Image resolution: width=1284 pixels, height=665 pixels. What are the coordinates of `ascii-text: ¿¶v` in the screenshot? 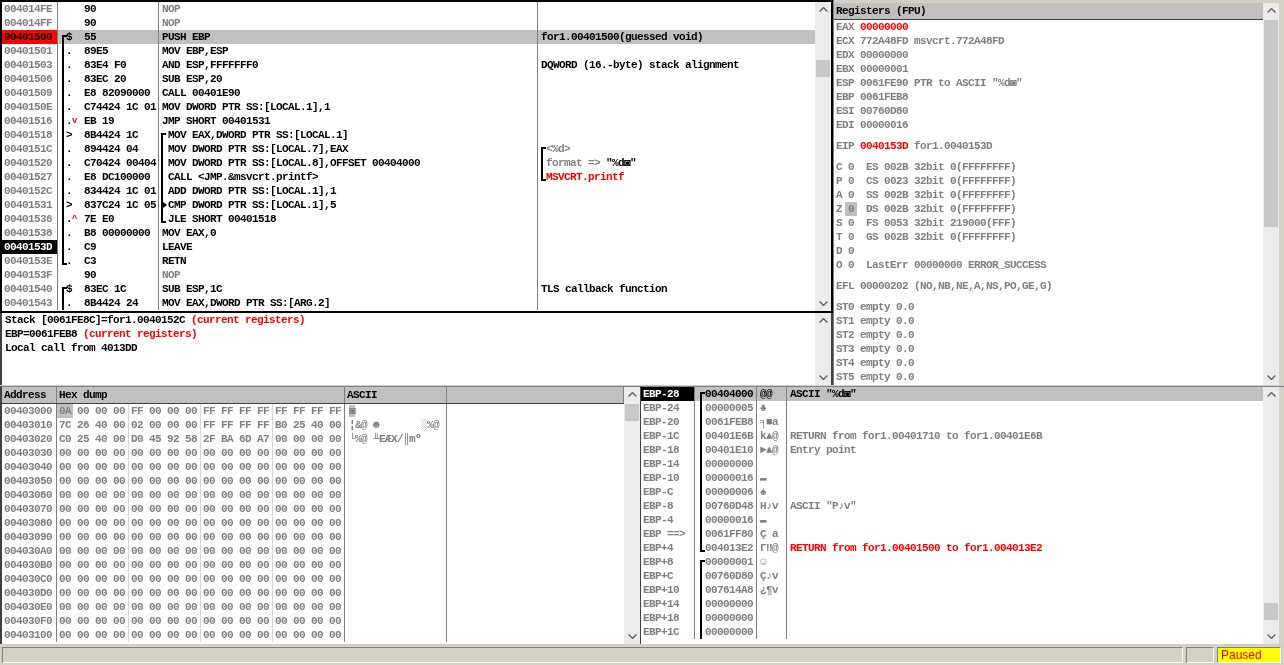 It's located at (769, 590).